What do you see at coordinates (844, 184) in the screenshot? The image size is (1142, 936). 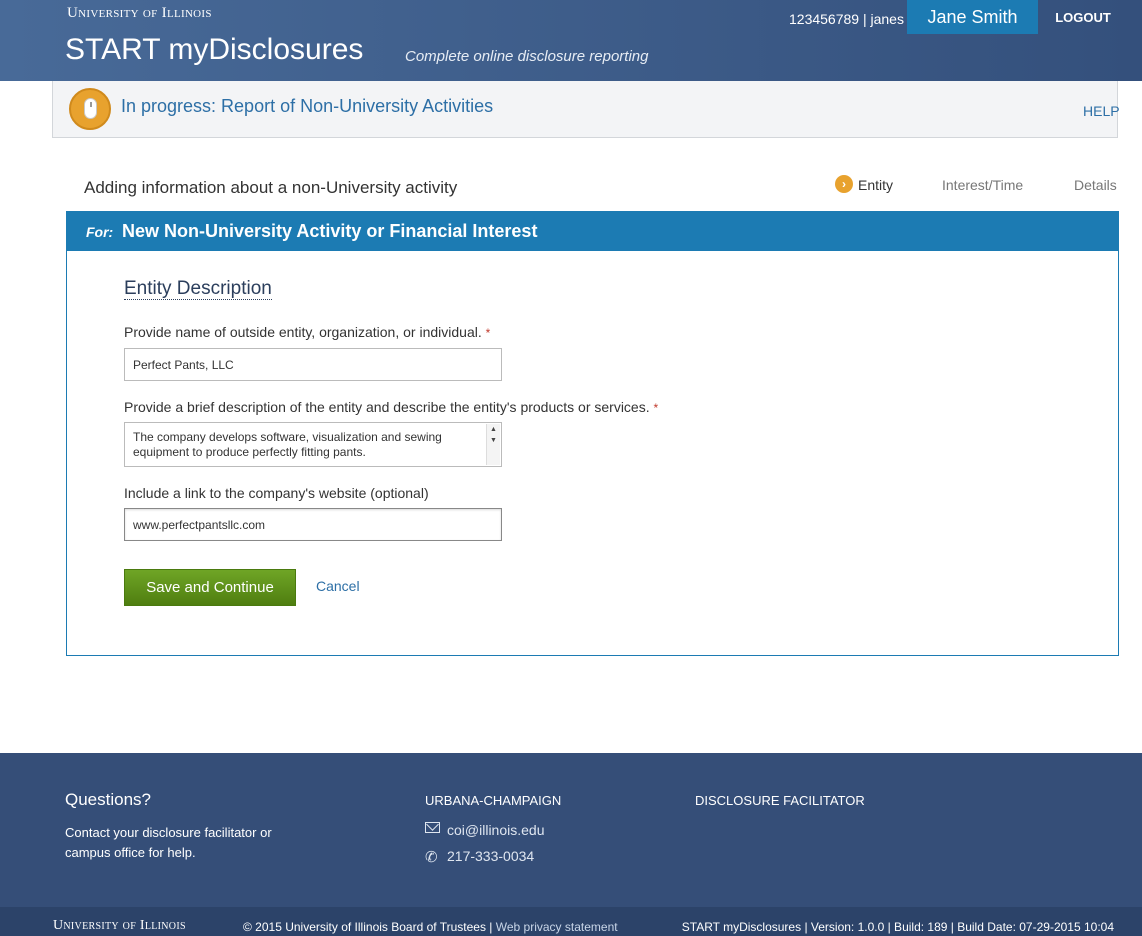 I see `chevron-right-icon: ›` at bounding box center [844, 184].